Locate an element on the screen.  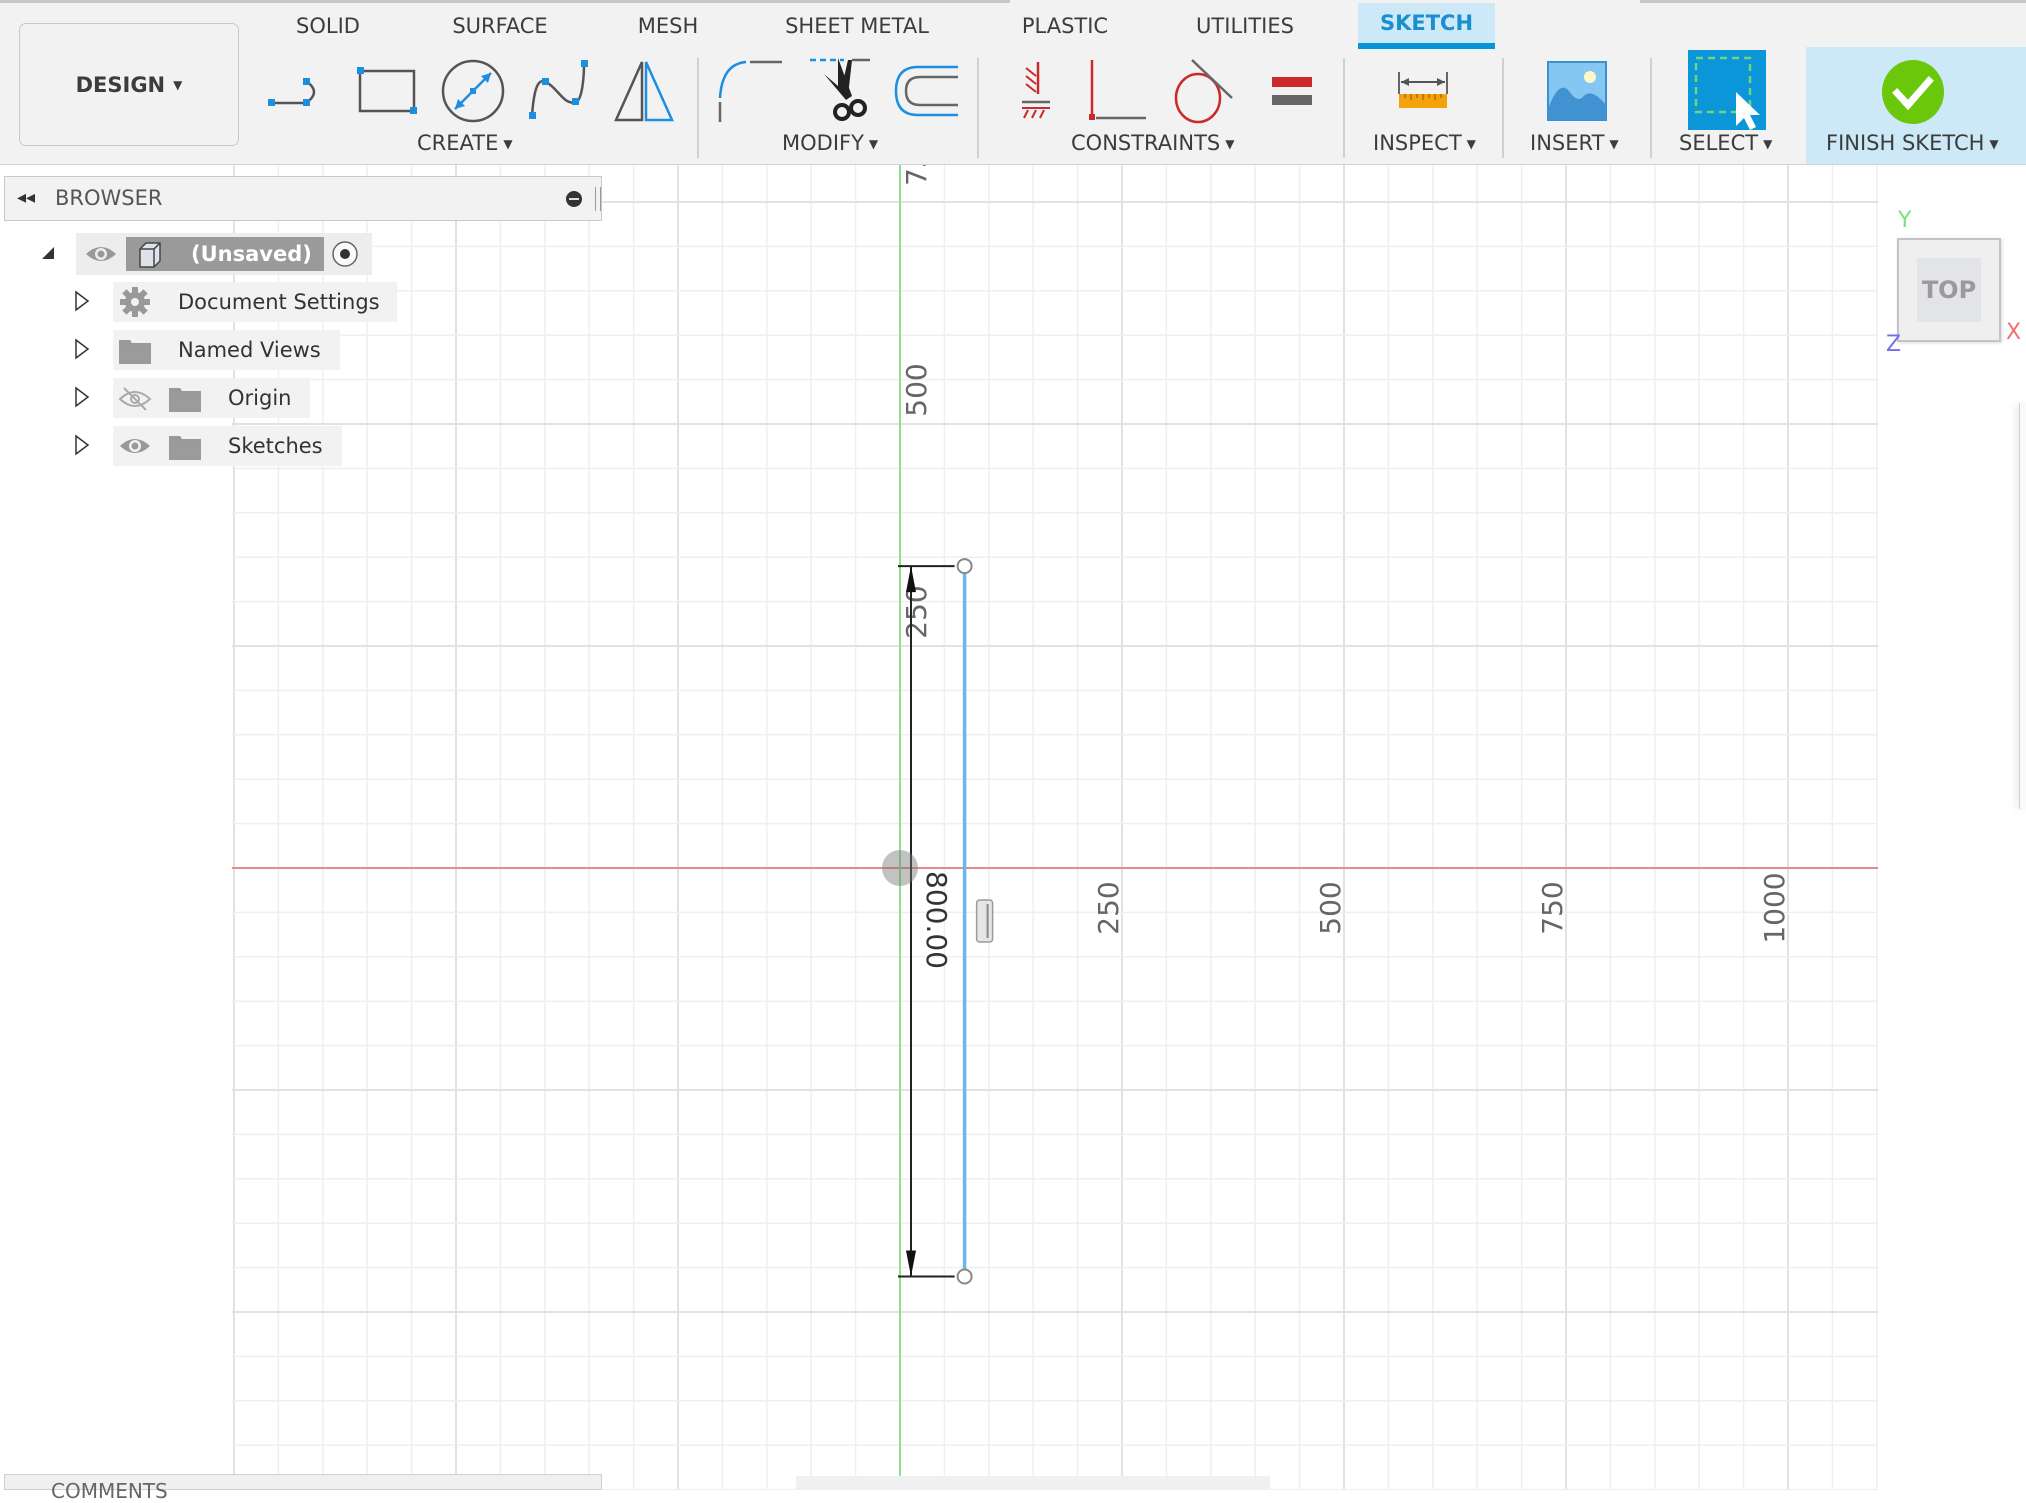
tab-mesh: MESH is located at coordinates (668, 25).